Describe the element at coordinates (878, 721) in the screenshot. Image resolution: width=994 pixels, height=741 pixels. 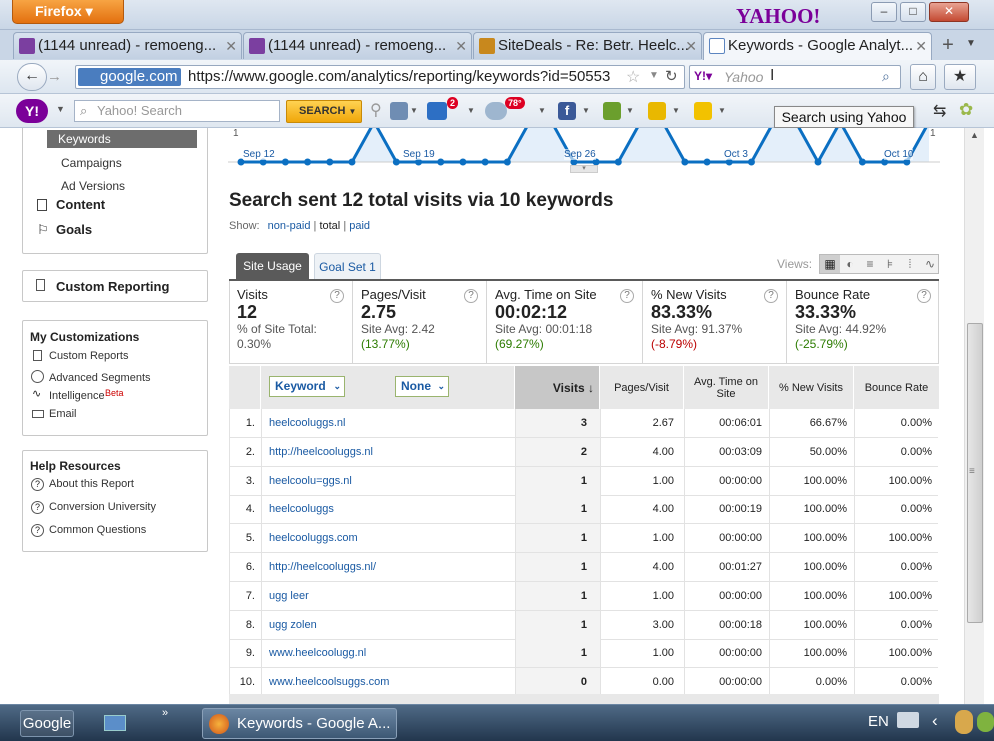
I see `language-indicator: EN` at that location.